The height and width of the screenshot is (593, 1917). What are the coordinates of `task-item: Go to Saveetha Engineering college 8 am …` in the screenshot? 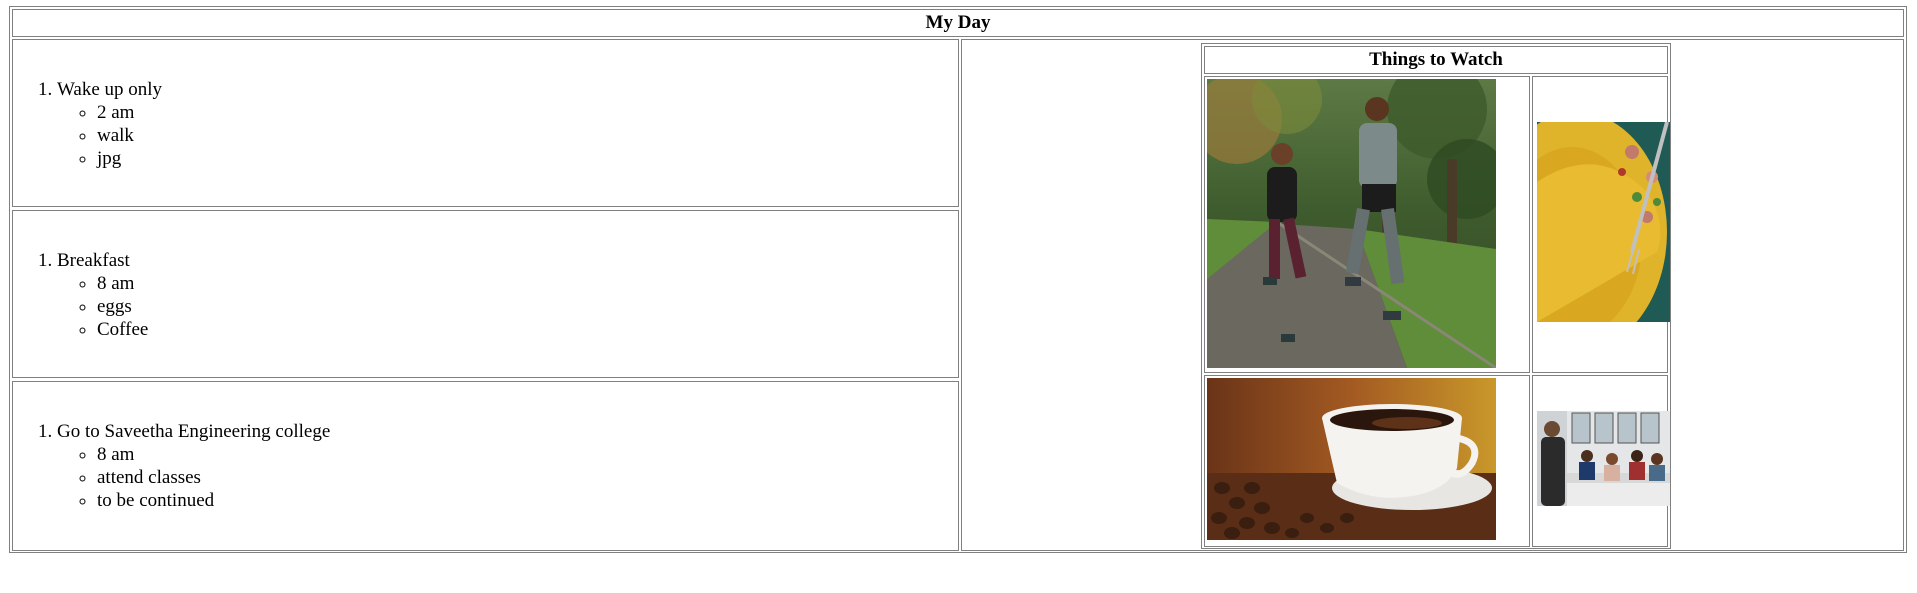 It's located at (193, 466).